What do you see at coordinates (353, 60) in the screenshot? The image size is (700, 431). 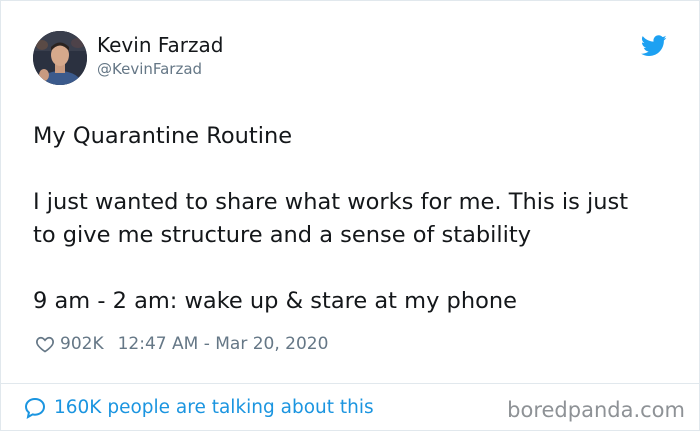 I see `tweet-header: Kevin Farzad @KevinFarzad` at bounding box center [353, 60].